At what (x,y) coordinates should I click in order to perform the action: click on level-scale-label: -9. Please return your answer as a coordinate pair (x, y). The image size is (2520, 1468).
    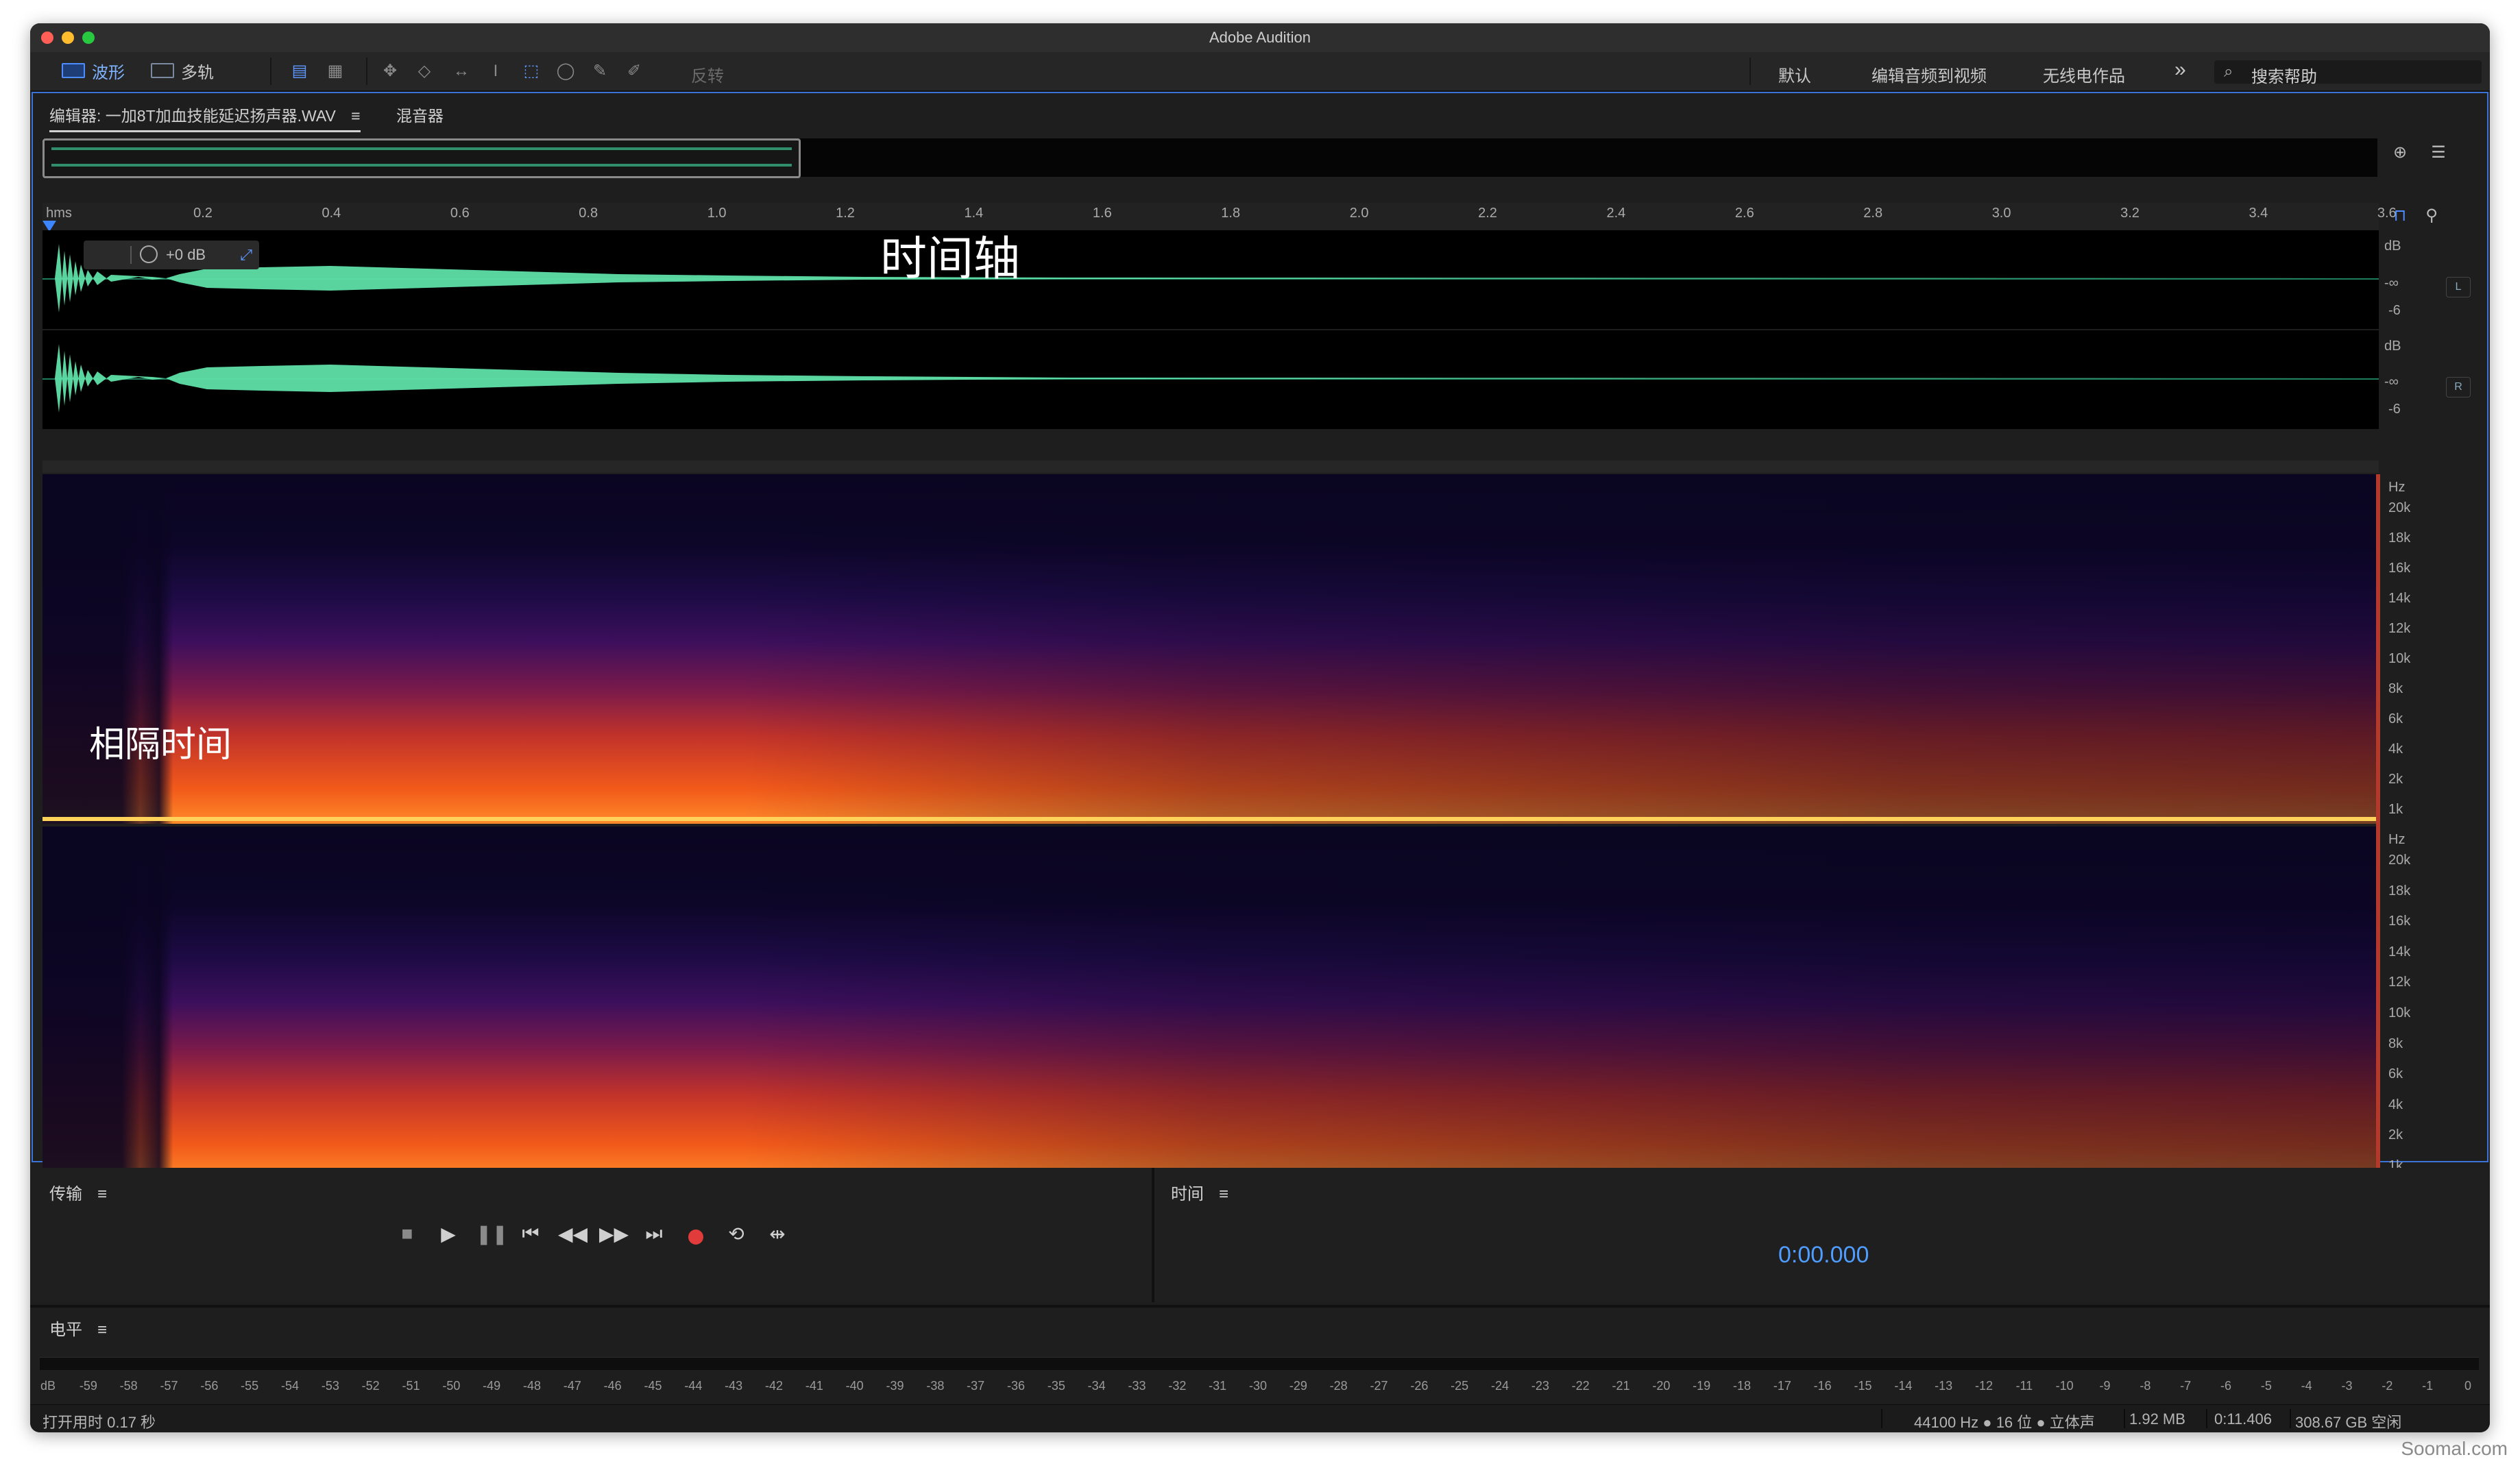
    Looking at the image, I should click on (2105, 1386).